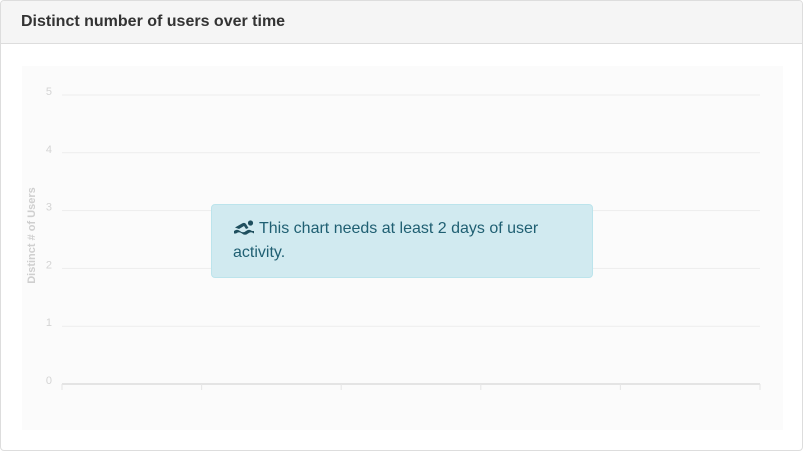  I want to click on panel-heading: Distinct number of users over time, so click(401, 22).